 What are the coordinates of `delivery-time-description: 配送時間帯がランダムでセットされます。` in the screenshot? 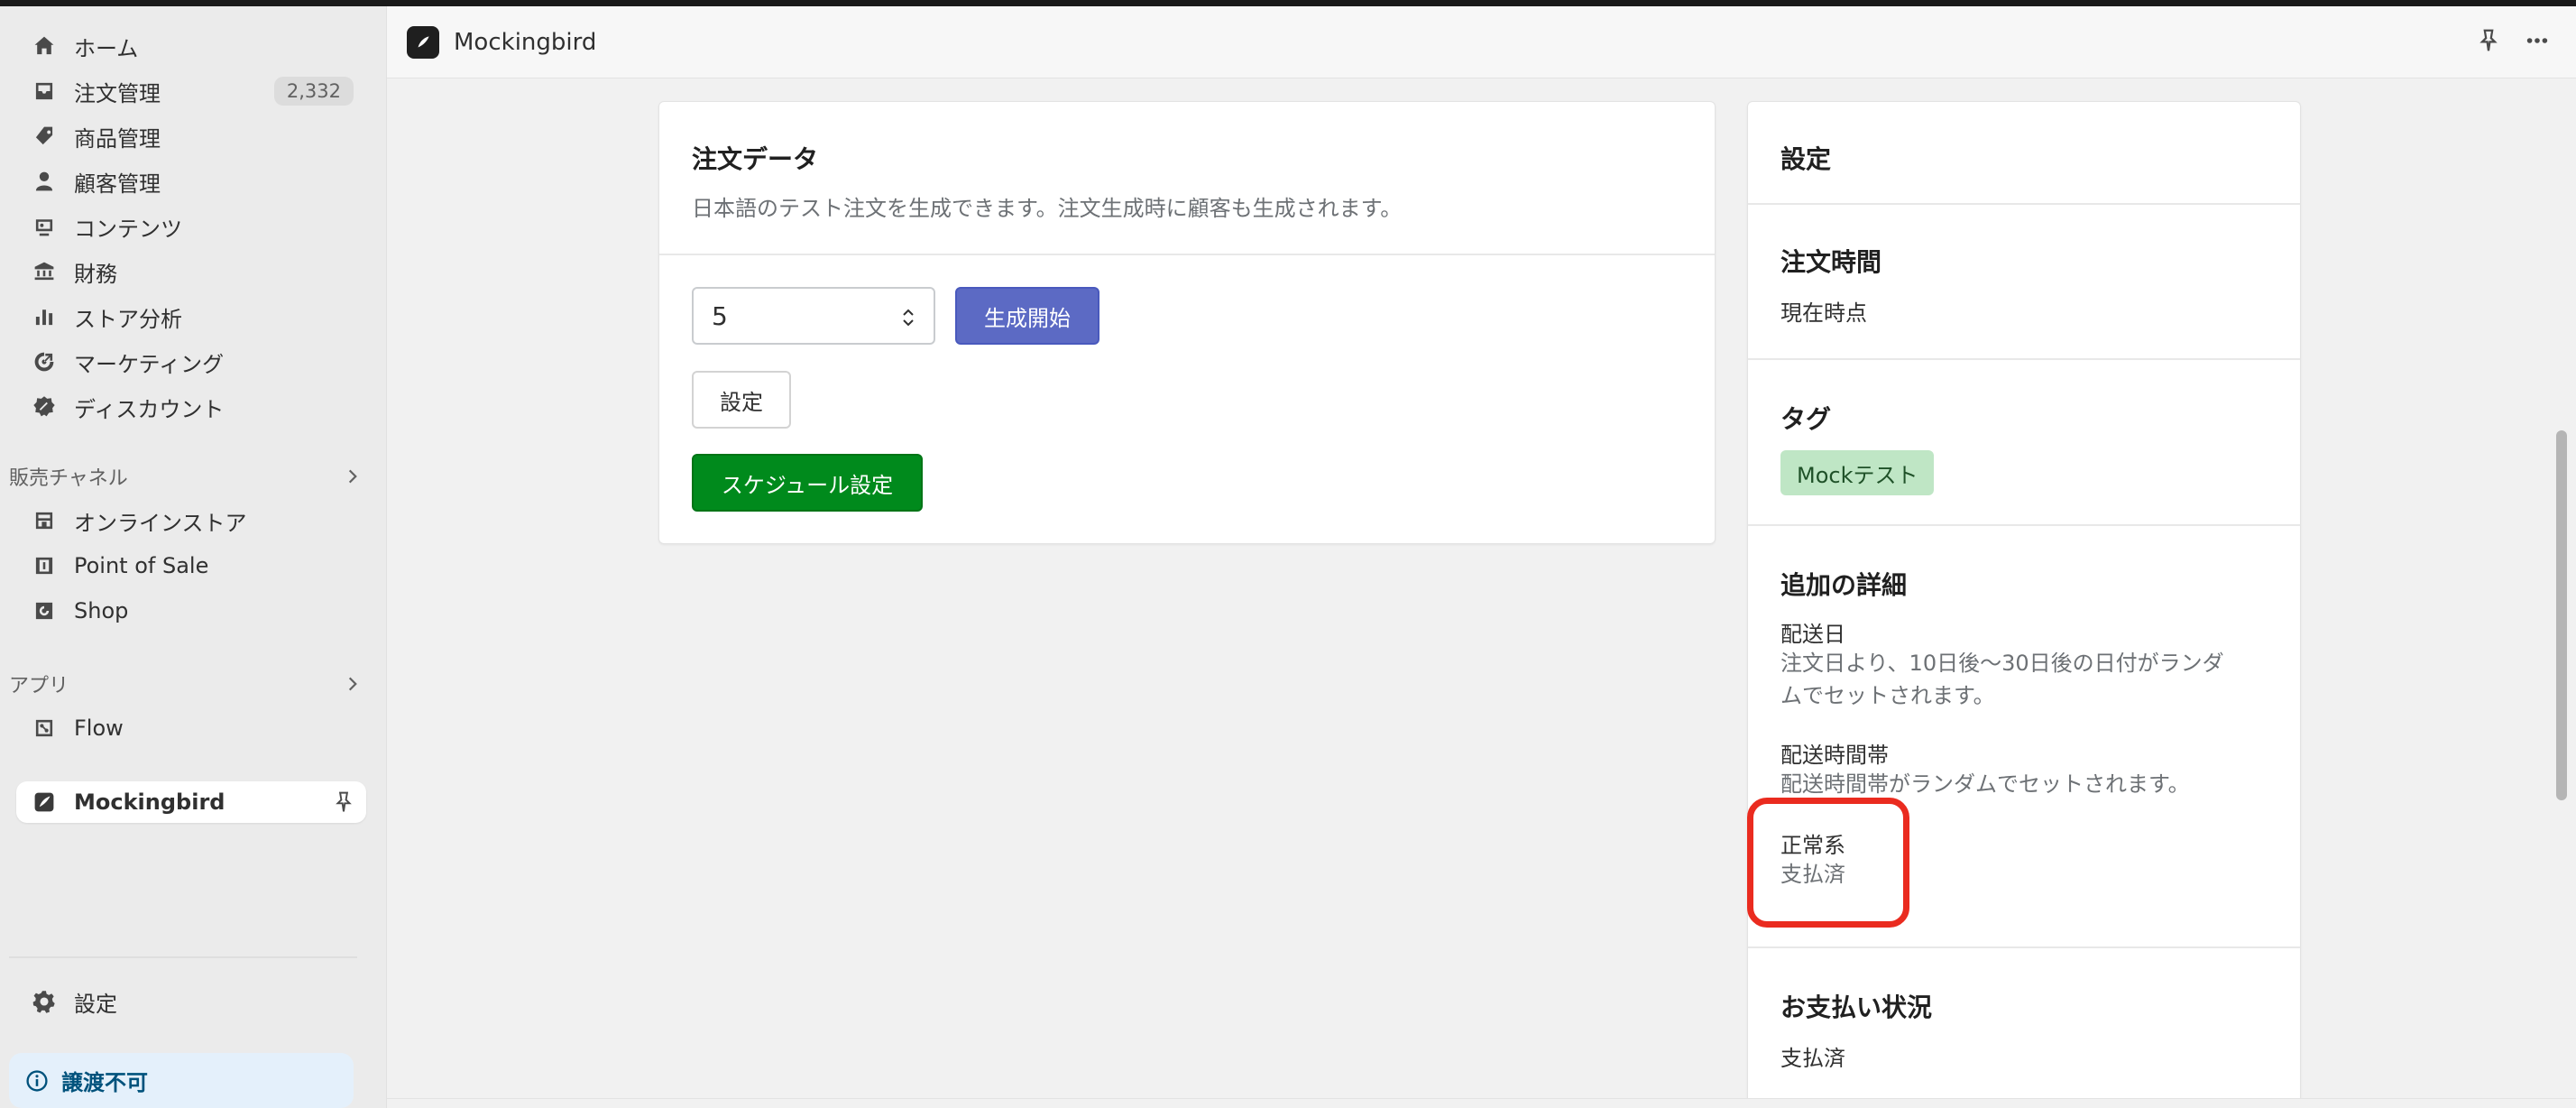 It's located at (1985, 784).